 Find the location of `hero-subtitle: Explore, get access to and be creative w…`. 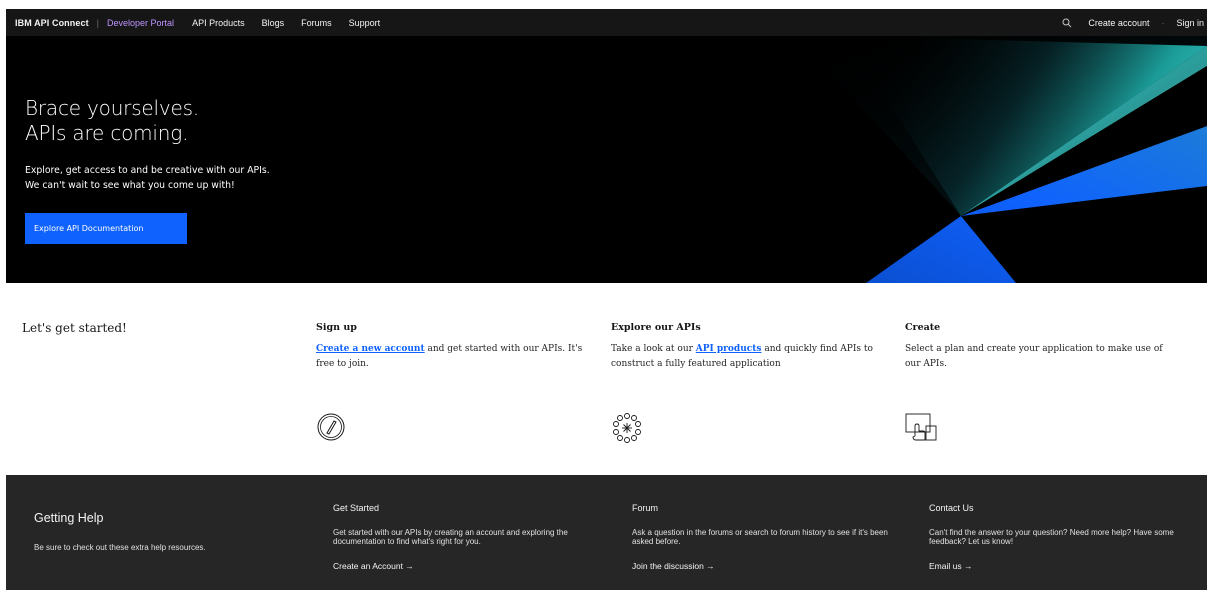

hero-subtitle: Explore, get access to and be creative w… is located at coordinates (147, 178).